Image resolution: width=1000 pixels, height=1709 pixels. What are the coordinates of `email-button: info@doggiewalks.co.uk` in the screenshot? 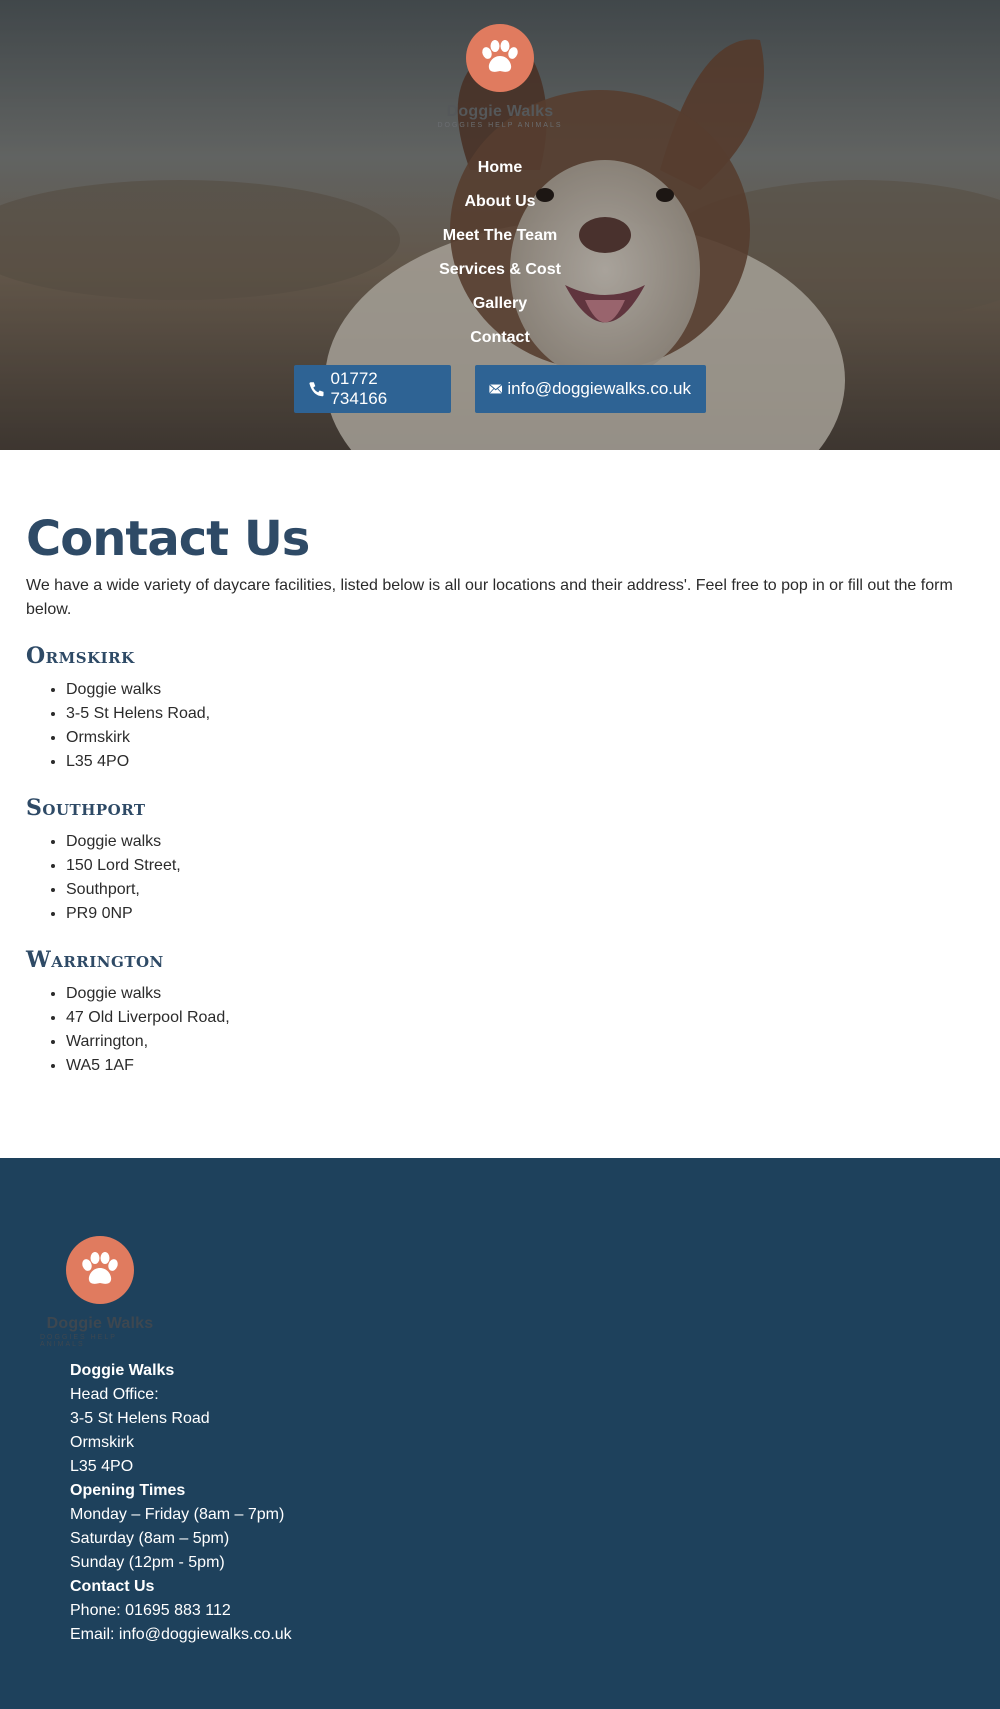 It's located at (590, 389).